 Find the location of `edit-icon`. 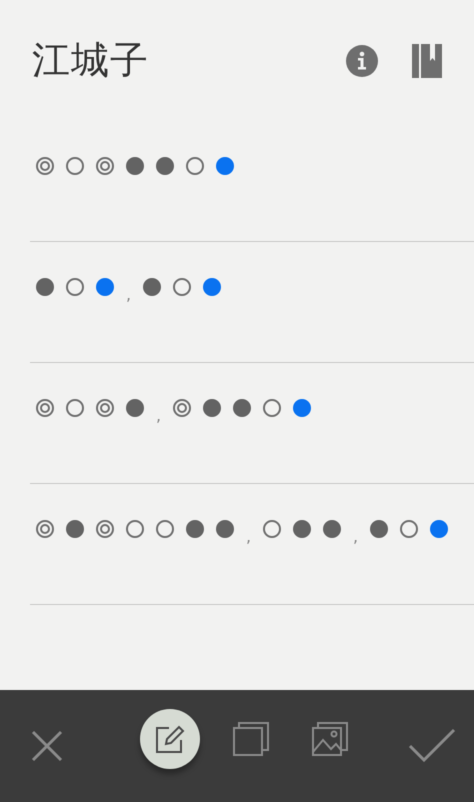

edit-icon is located at coordinates (170, 739).